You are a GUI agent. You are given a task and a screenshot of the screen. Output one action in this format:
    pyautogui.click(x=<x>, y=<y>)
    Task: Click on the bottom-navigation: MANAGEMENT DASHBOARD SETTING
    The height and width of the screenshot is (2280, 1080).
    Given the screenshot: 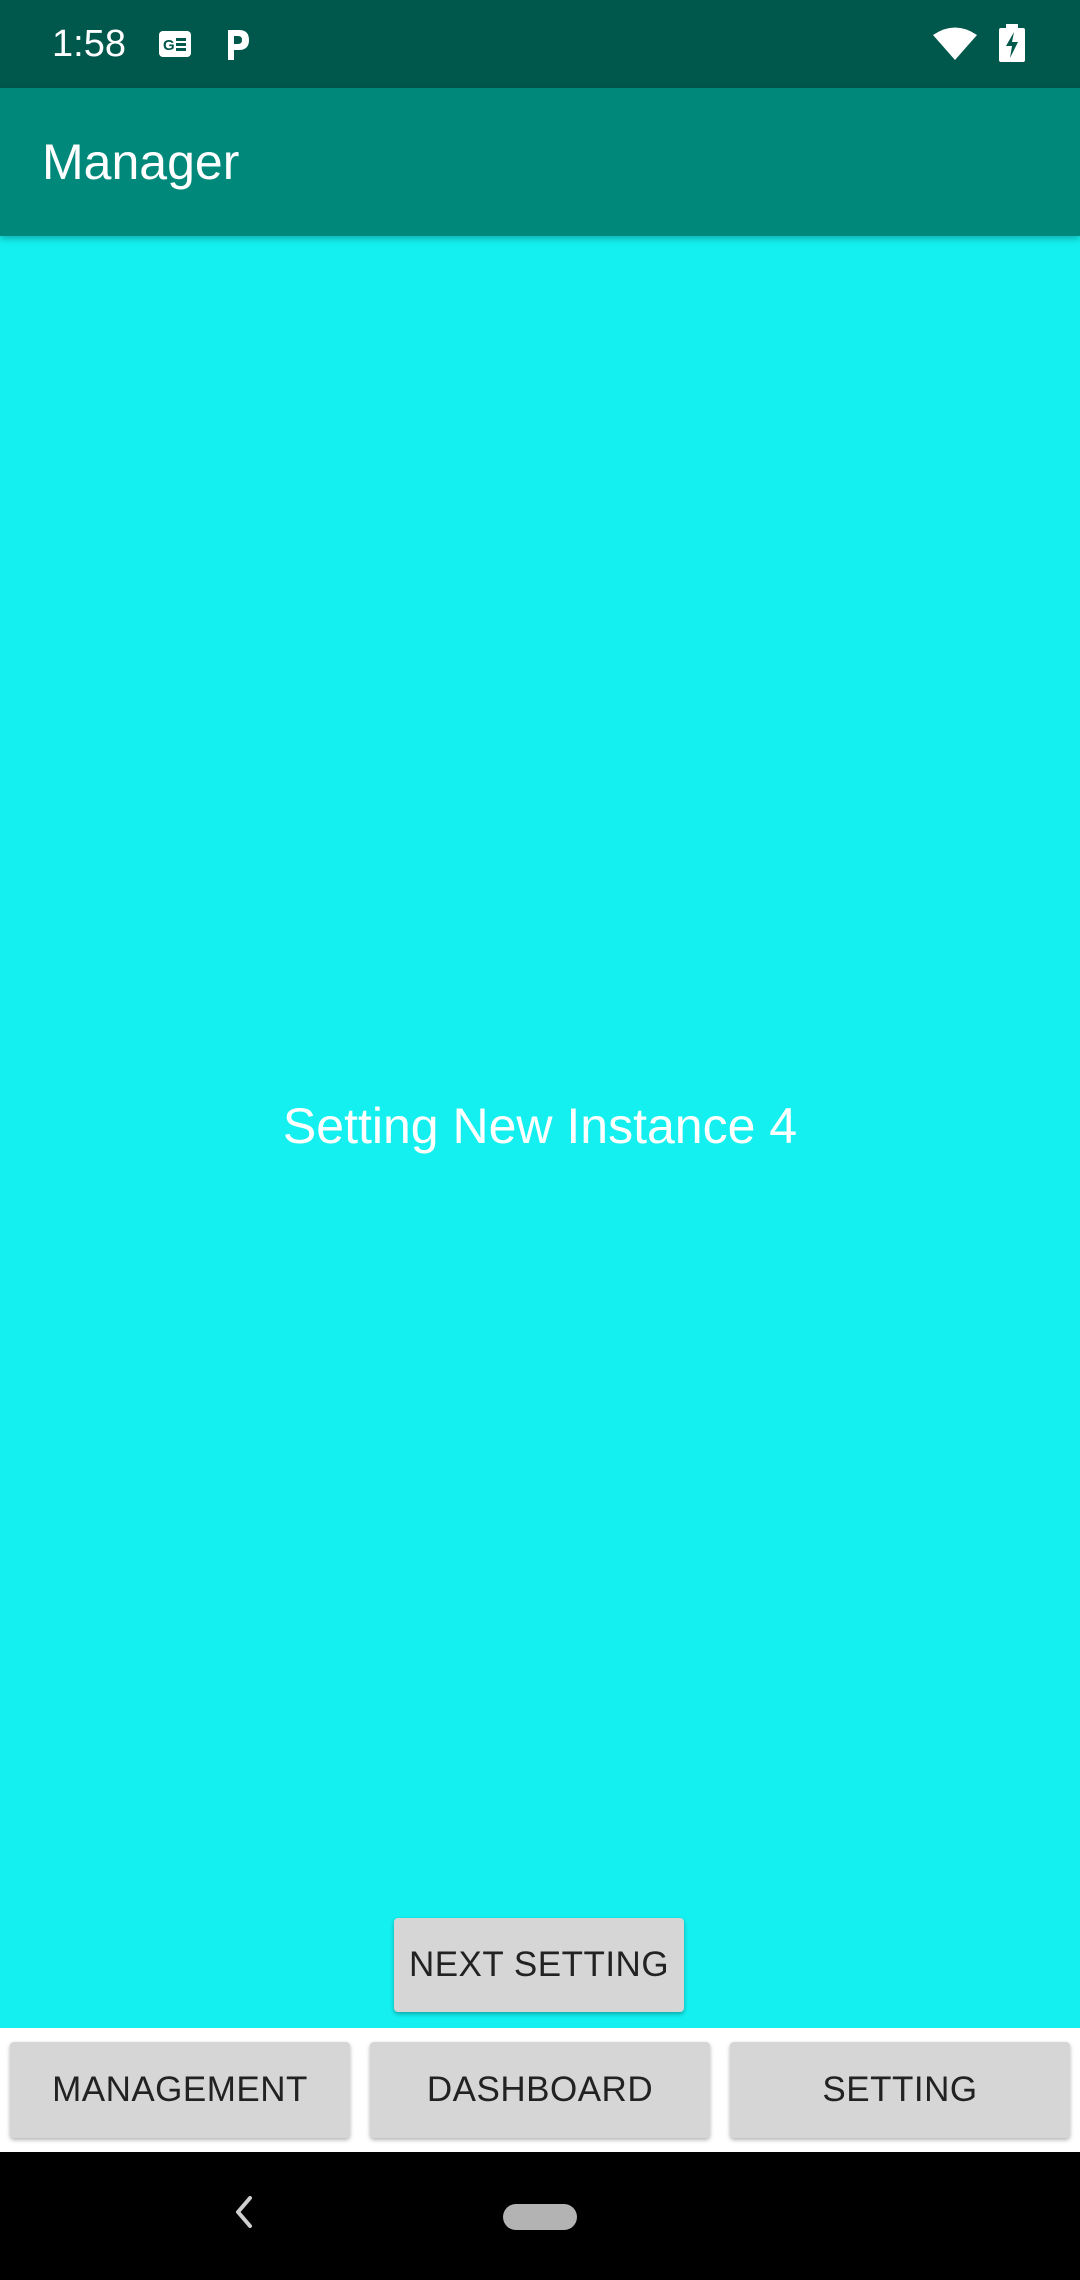 What is the action you would take?
    pyautogui.click(x=540, y=2090)
    